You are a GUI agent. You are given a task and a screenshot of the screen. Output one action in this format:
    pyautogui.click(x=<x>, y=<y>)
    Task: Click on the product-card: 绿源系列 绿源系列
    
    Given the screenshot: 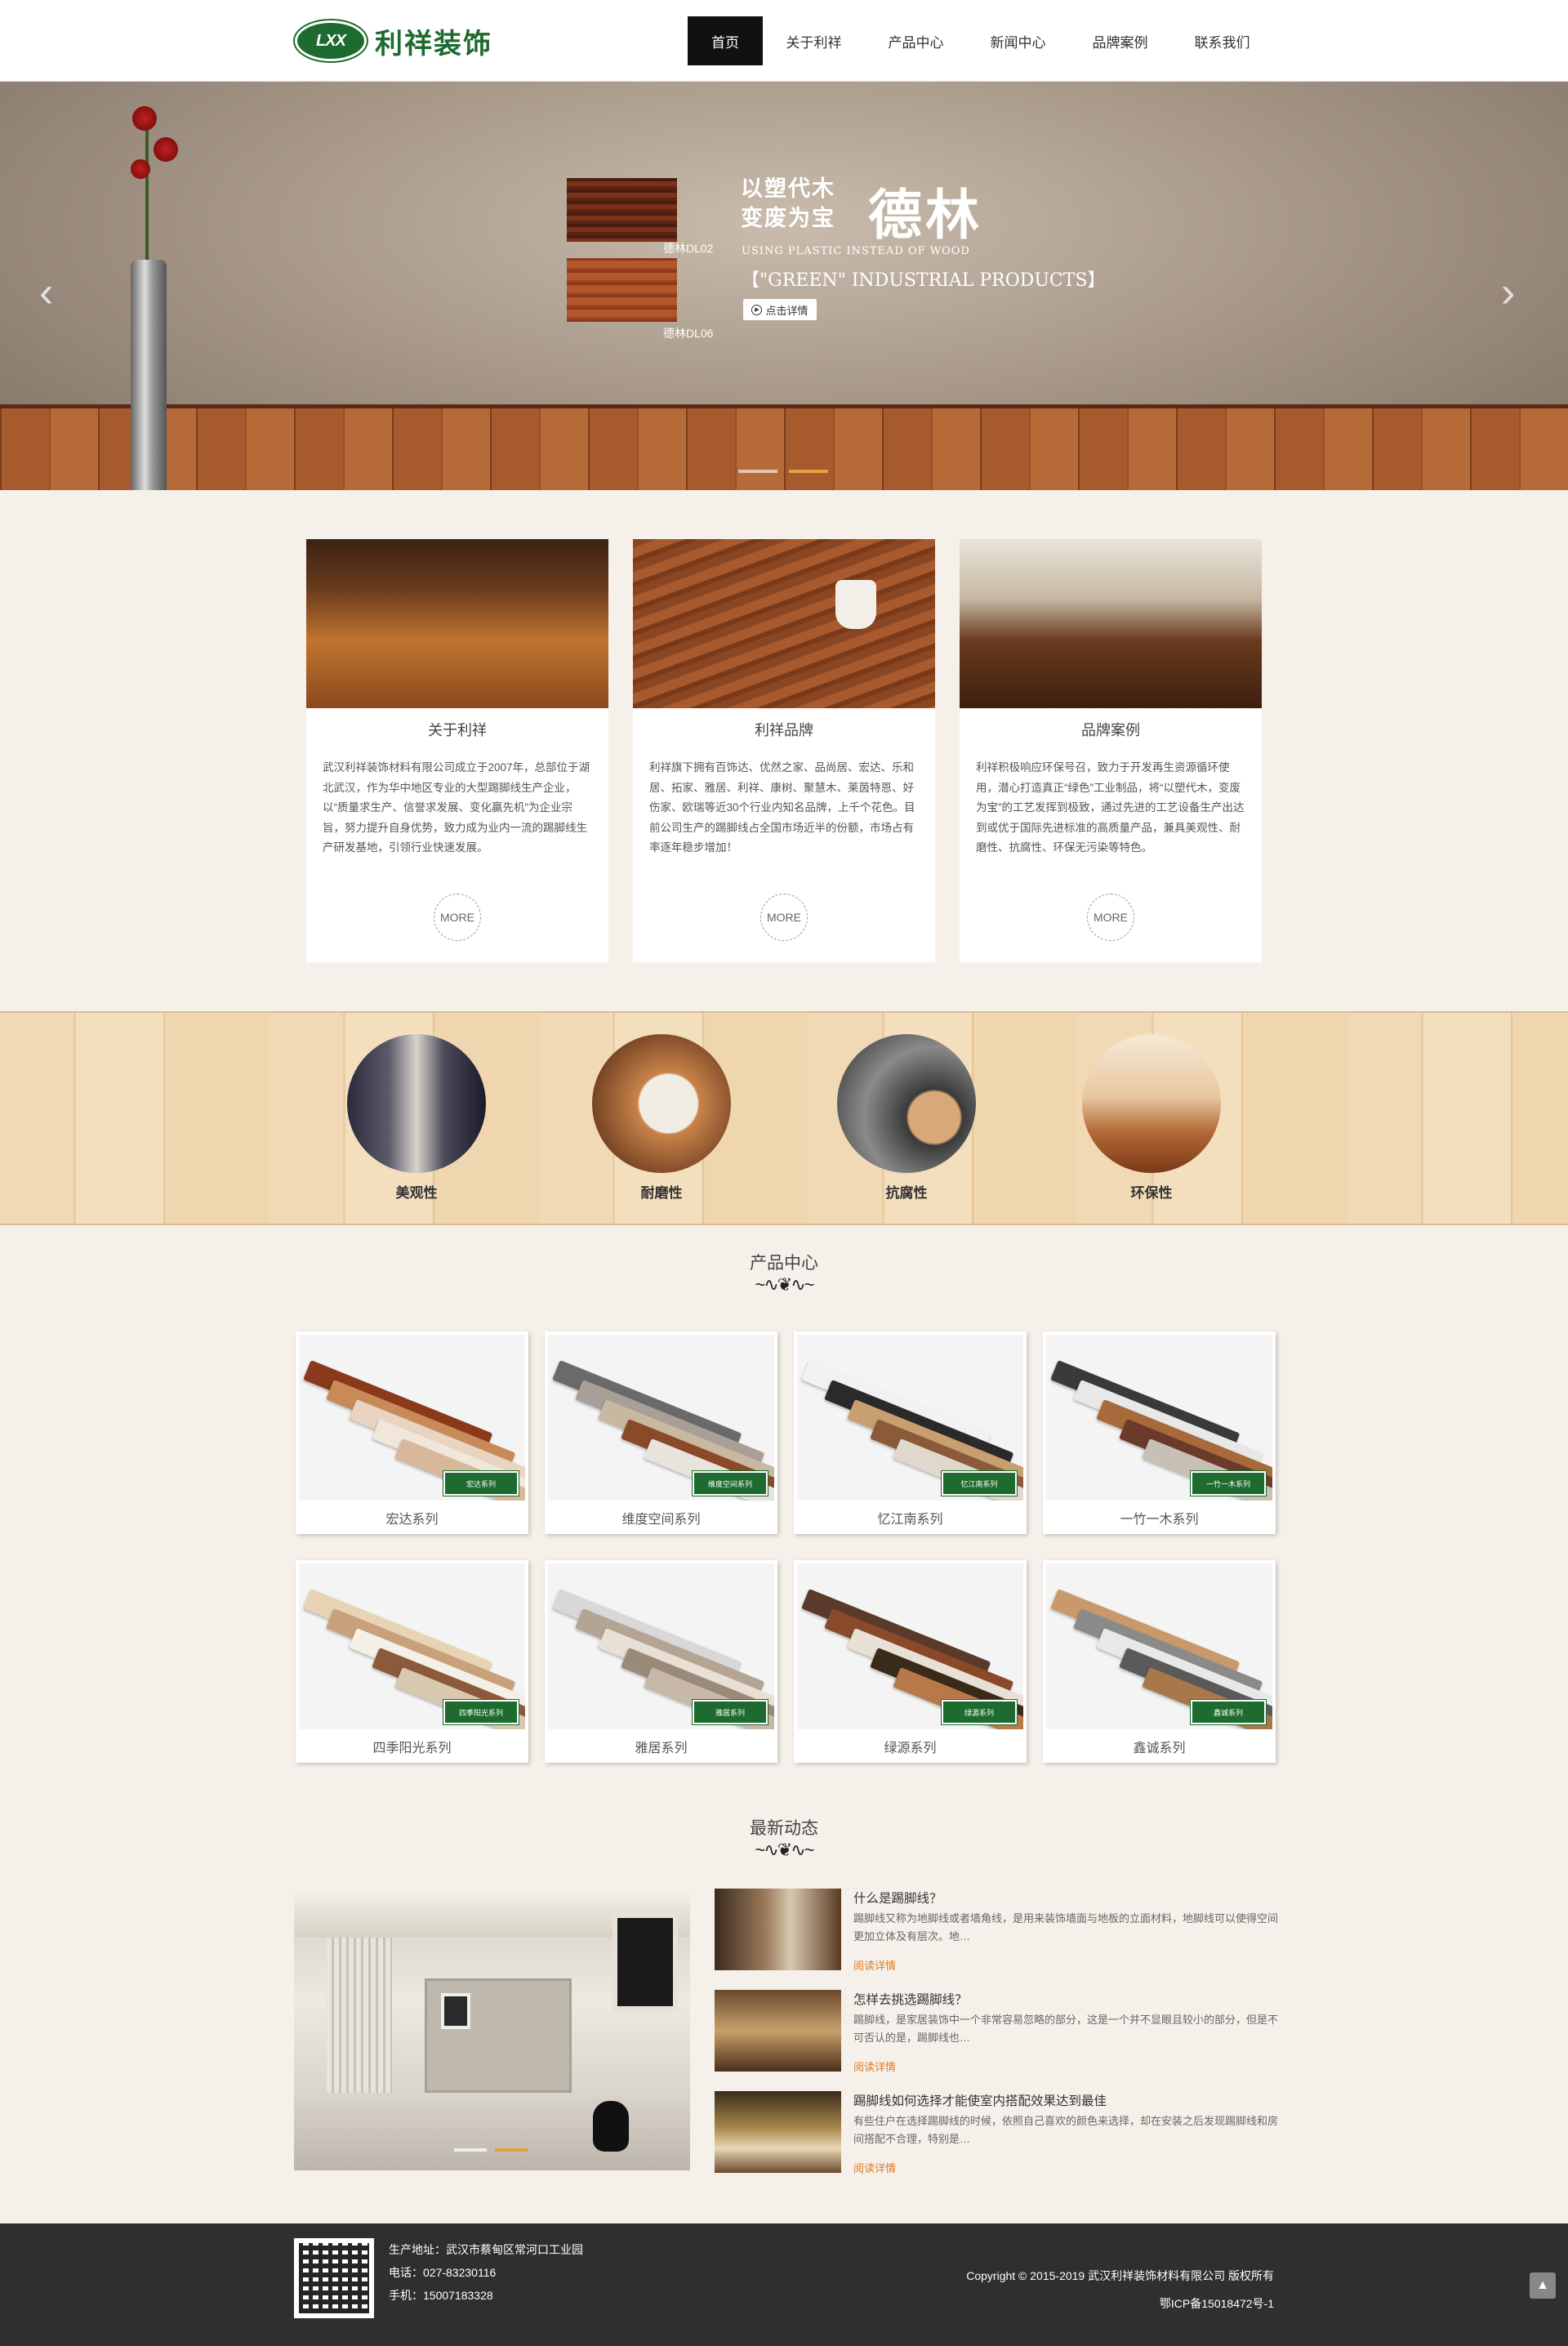 What is the action you would take?
    pyautogui.click(x=910, y=1661)
    